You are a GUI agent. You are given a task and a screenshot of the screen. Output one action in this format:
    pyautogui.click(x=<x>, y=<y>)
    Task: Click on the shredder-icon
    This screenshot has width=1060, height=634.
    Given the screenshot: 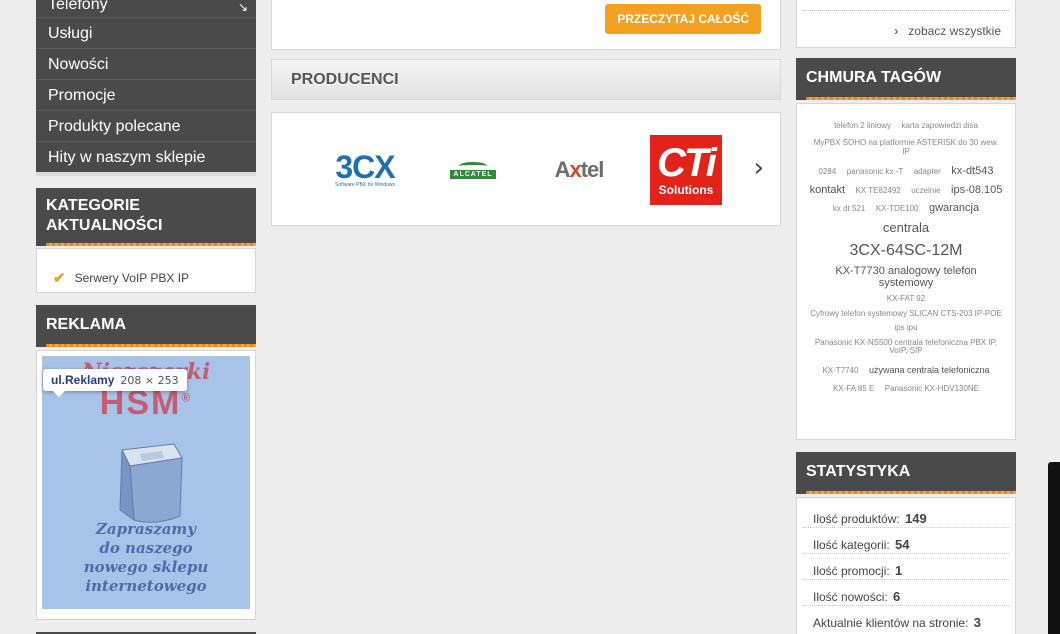 What is the action you would take?
    pyautogui.click(x=151, y=483)
    